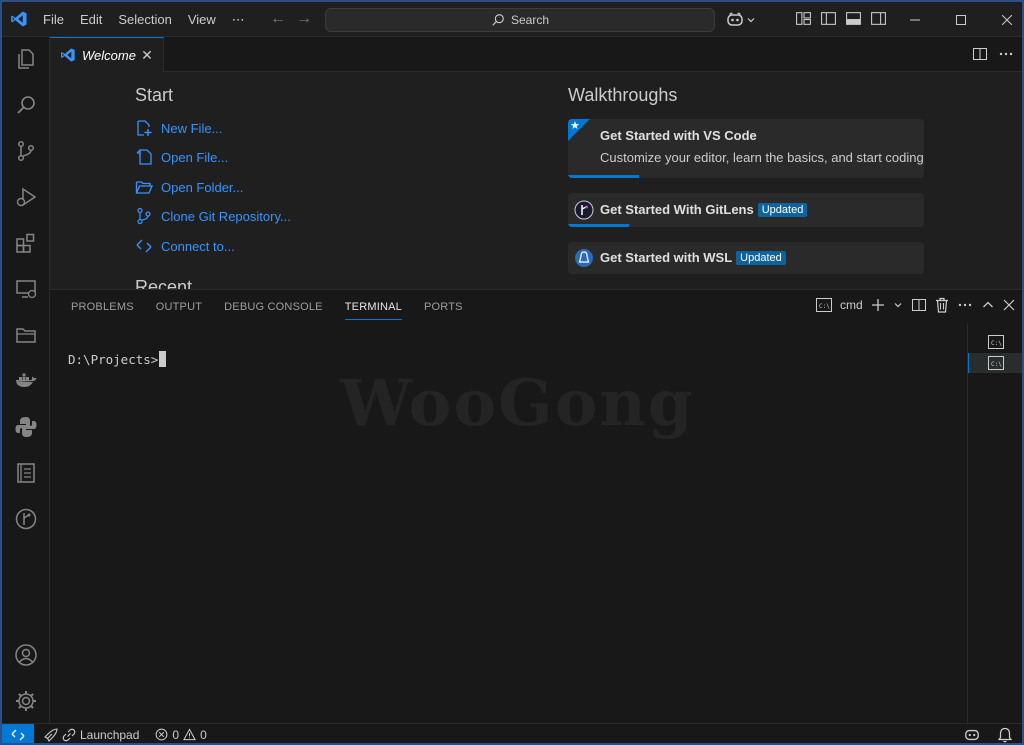  I want to click on open-folder-icon, so click(144, 187).